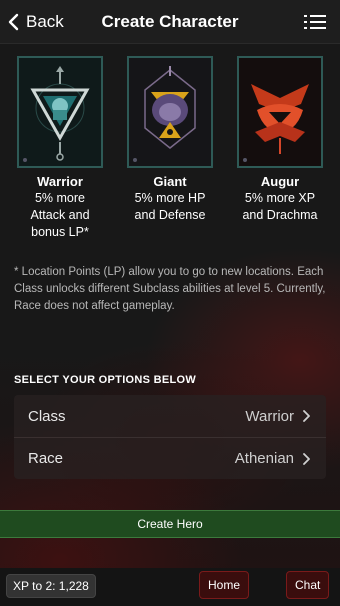  Describe the element at coordinates (47, 416) in the screenshot. I see `option-label: Class` at that location.